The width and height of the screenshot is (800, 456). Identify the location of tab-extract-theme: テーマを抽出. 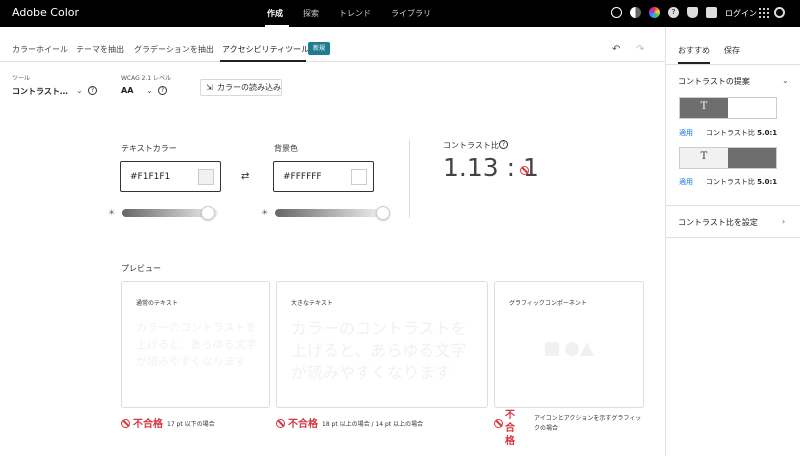
(100, 49).